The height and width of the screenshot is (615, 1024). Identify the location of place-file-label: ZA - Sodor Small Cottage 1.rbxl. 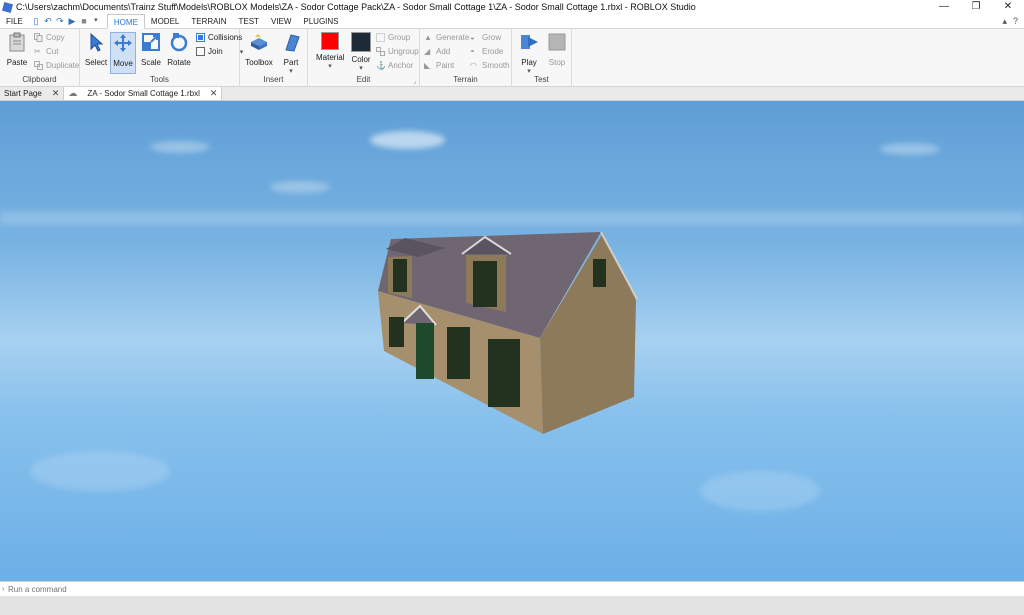
(143, 93).